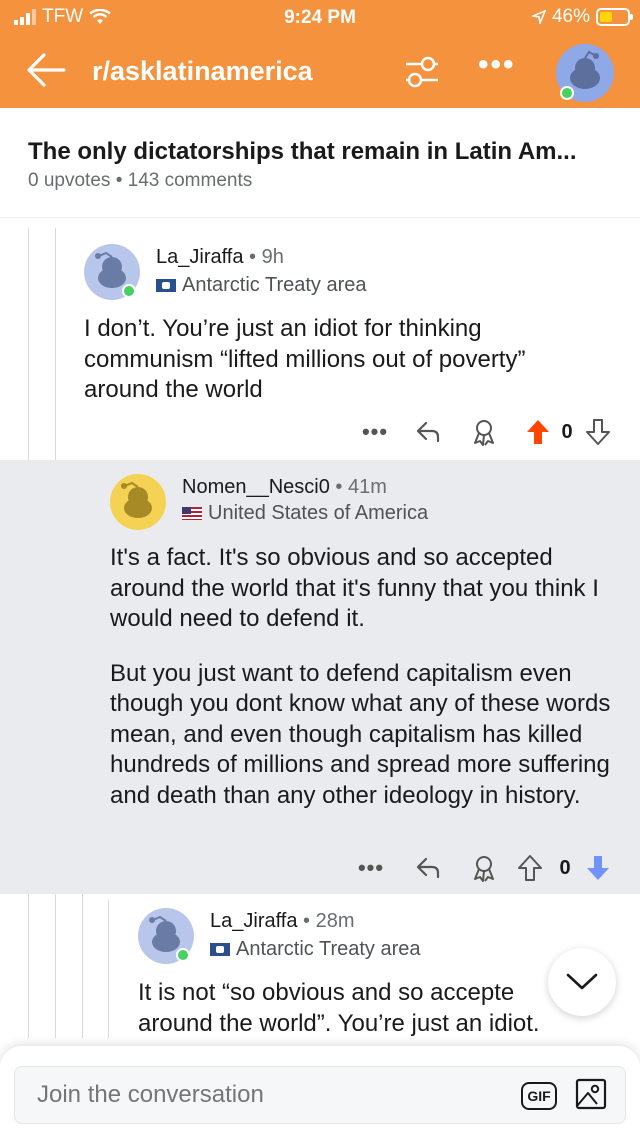 The height and width of the screenshot is (1138, 640). I want to click on profile-avatar, so click(585, 73).